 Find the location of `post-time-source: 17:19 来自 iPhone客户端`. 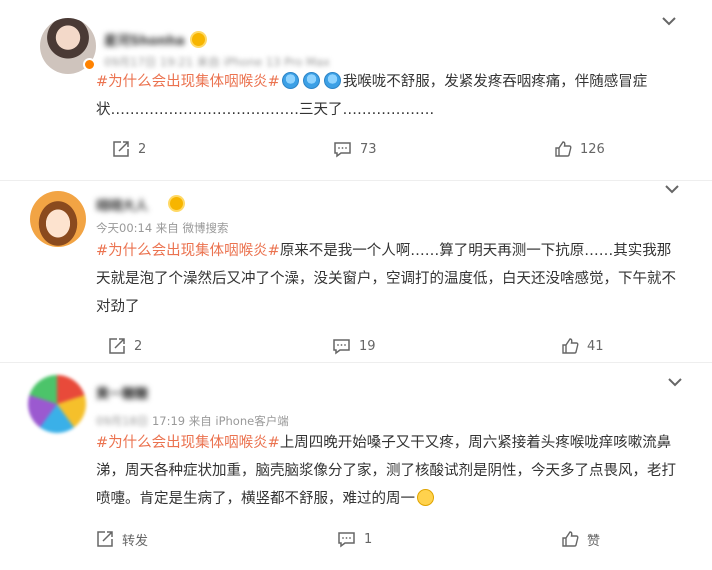

post-time-source: 17:19 来自 iPhone客户端 is located at coordinates (220, 421).